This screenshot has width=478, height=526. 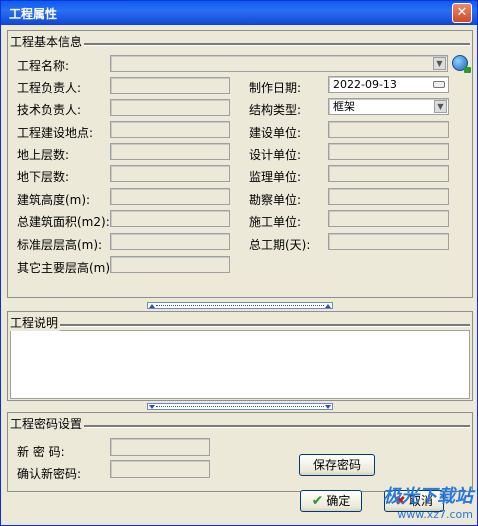 What do you see at coordinates (43, 66) in the screenshot?
I see `project-name-label: 工程名称:` at bounding box center [43, 66].